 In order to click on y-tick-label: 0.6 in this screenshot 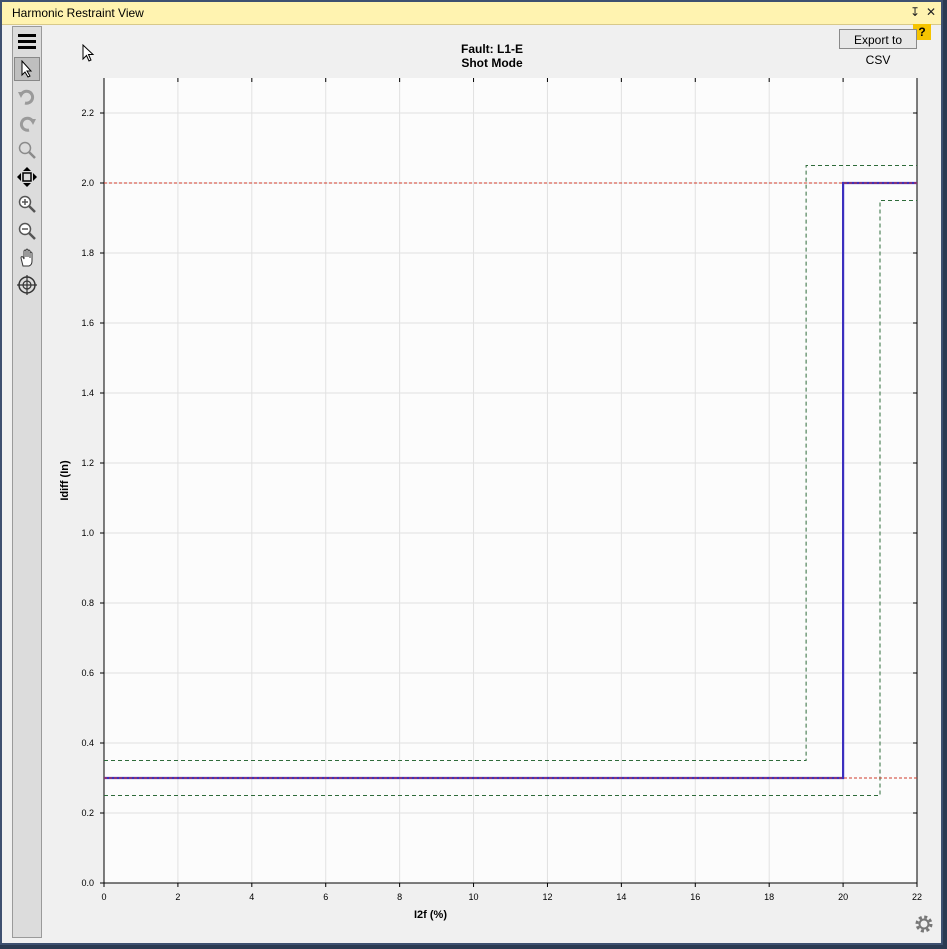, I will do `click(87, 673)`.